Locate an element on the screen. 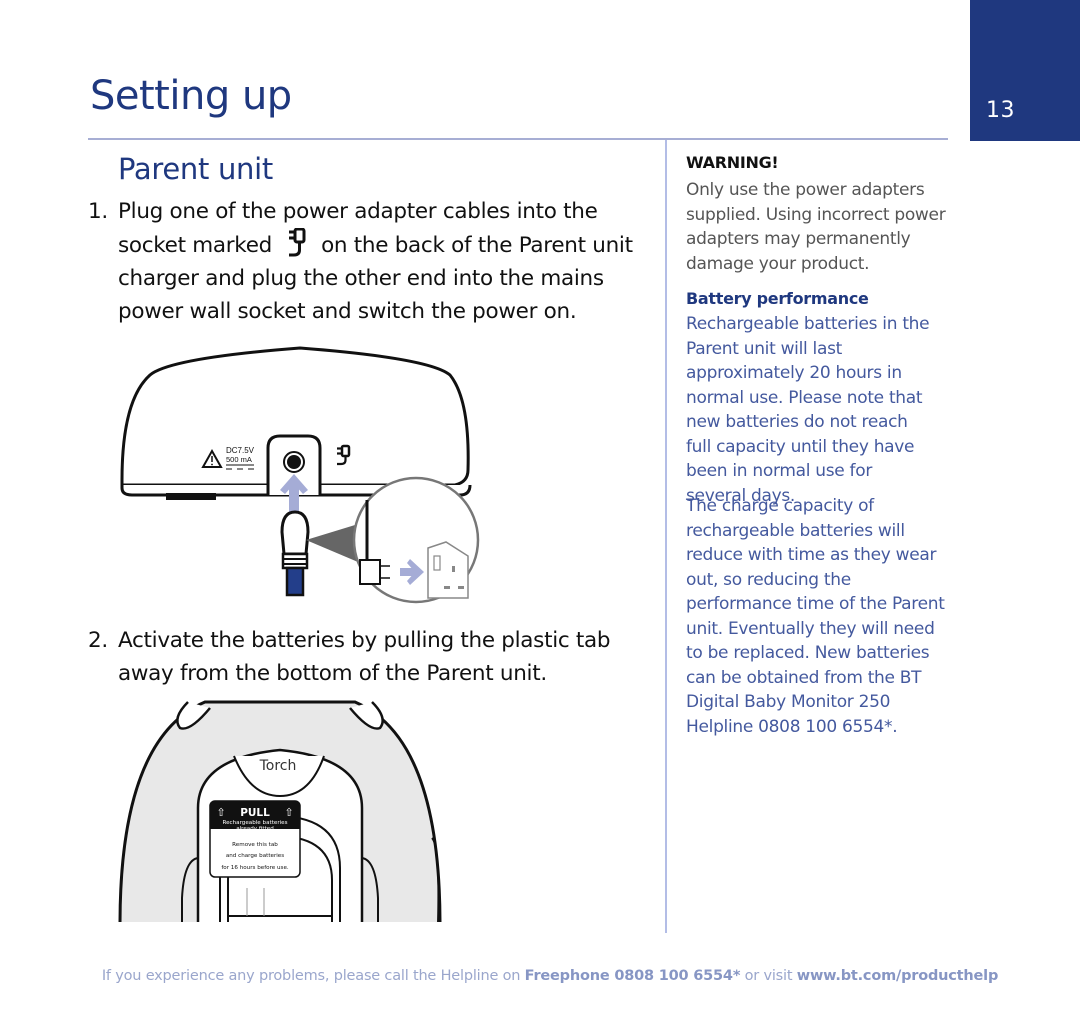  page-number-tab: 13 is located at coordinates (1025, 70).